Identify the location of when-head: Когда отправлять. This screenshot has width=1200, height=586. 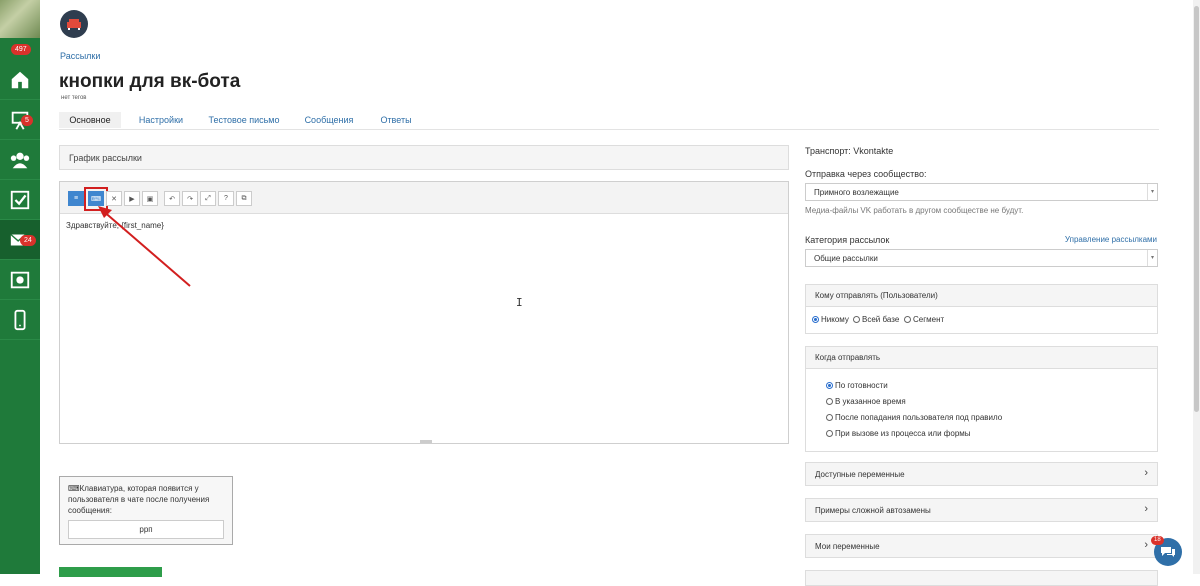
(981, 358).